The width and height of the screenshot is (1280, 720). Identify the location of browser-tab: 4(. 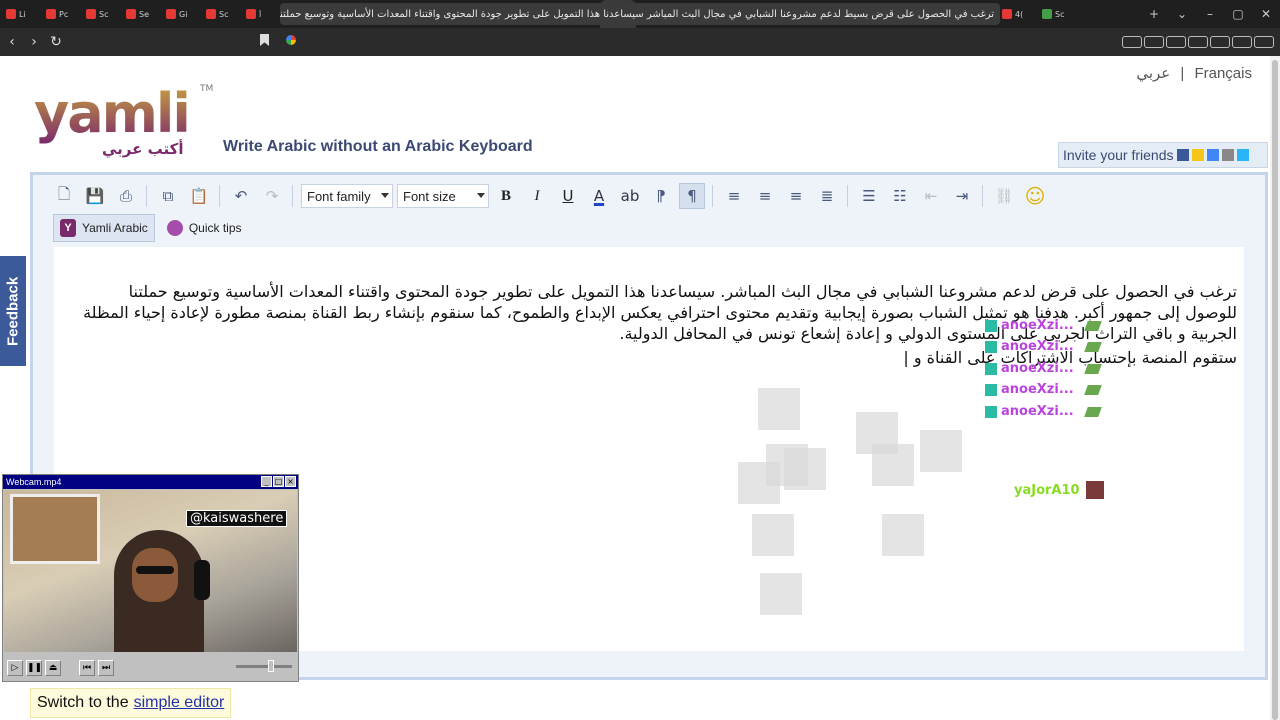
(1016, 14).